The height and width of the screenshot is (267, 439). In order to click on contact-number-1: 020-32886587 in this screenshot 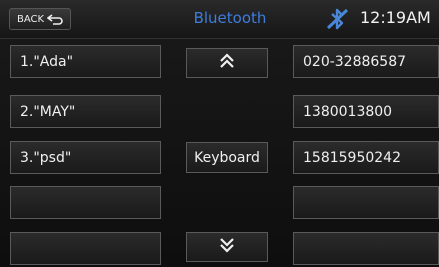, I will do `click(366, 61)`.